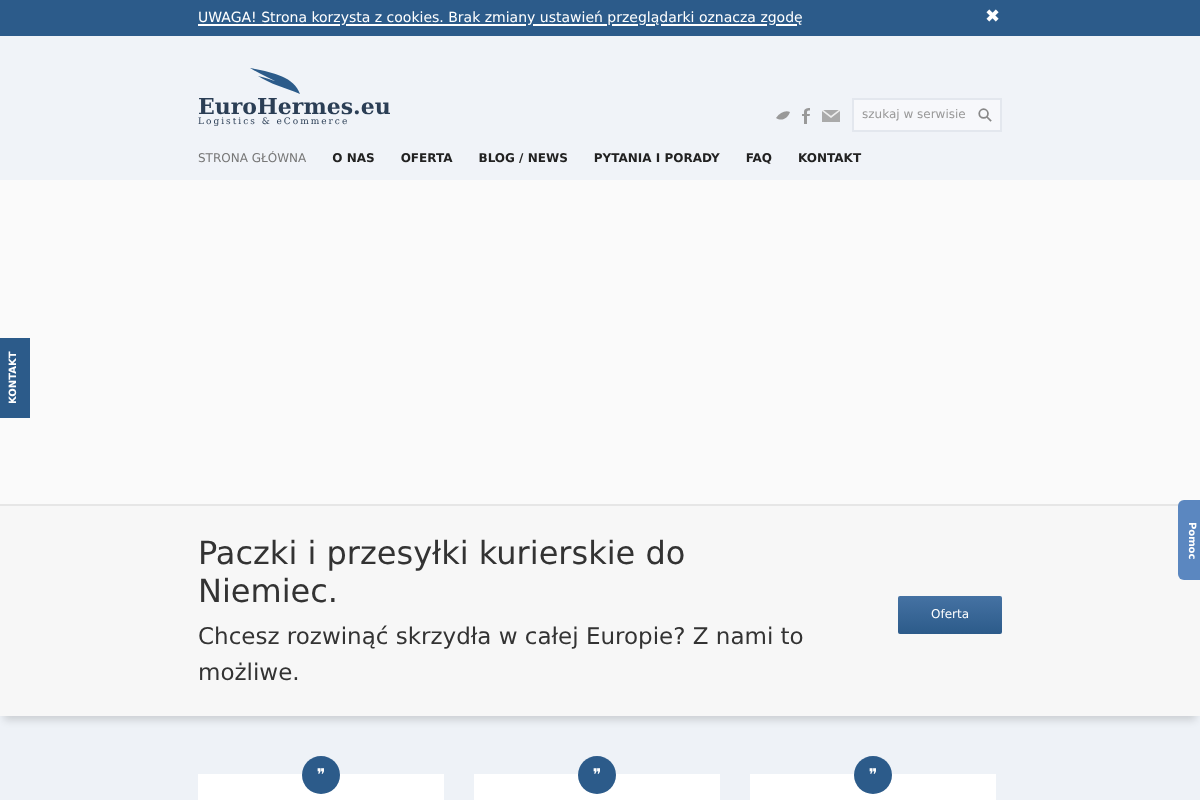 The height and width of the screenshot is (800, 1200). Describe the element at coordinates (294, 106) in the screenshot. I see `logo-name: EuroHermes.eu` at that location.